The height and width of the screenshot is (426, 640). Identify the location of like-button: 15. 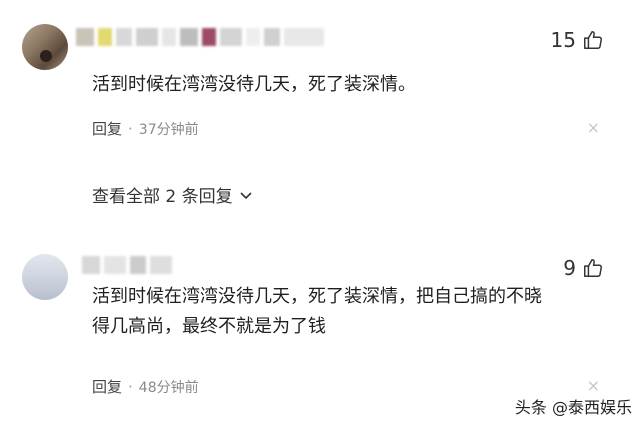
(577, 40).